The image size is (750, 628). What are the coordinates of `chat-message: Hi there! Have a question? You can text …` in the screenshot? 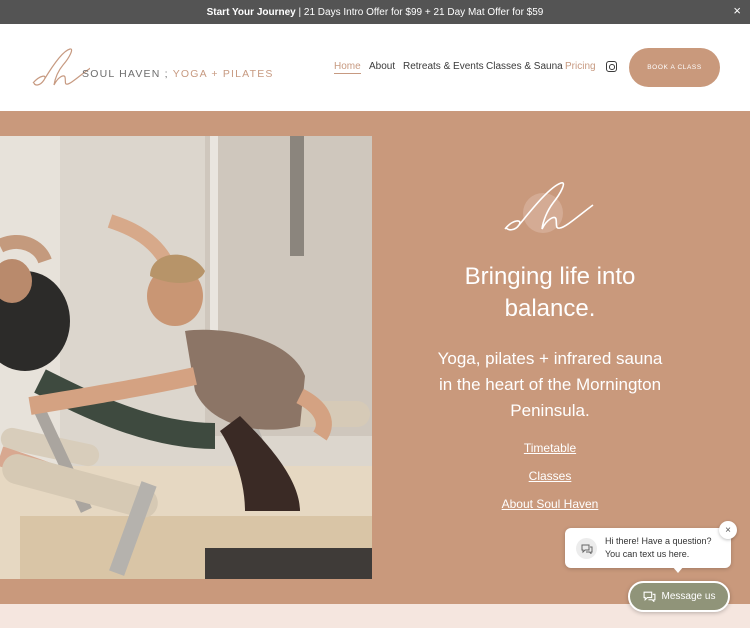 It's located at (658, 547).